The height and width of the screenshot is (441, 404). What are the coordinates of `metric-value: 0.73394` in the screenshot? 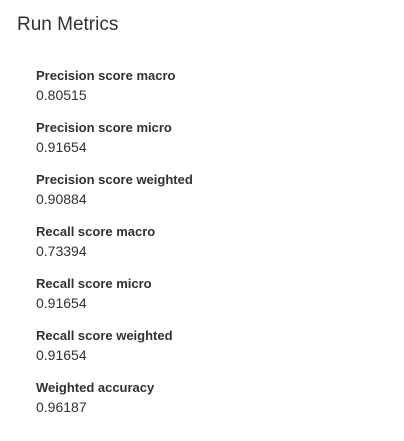 It's located at (61, 251).